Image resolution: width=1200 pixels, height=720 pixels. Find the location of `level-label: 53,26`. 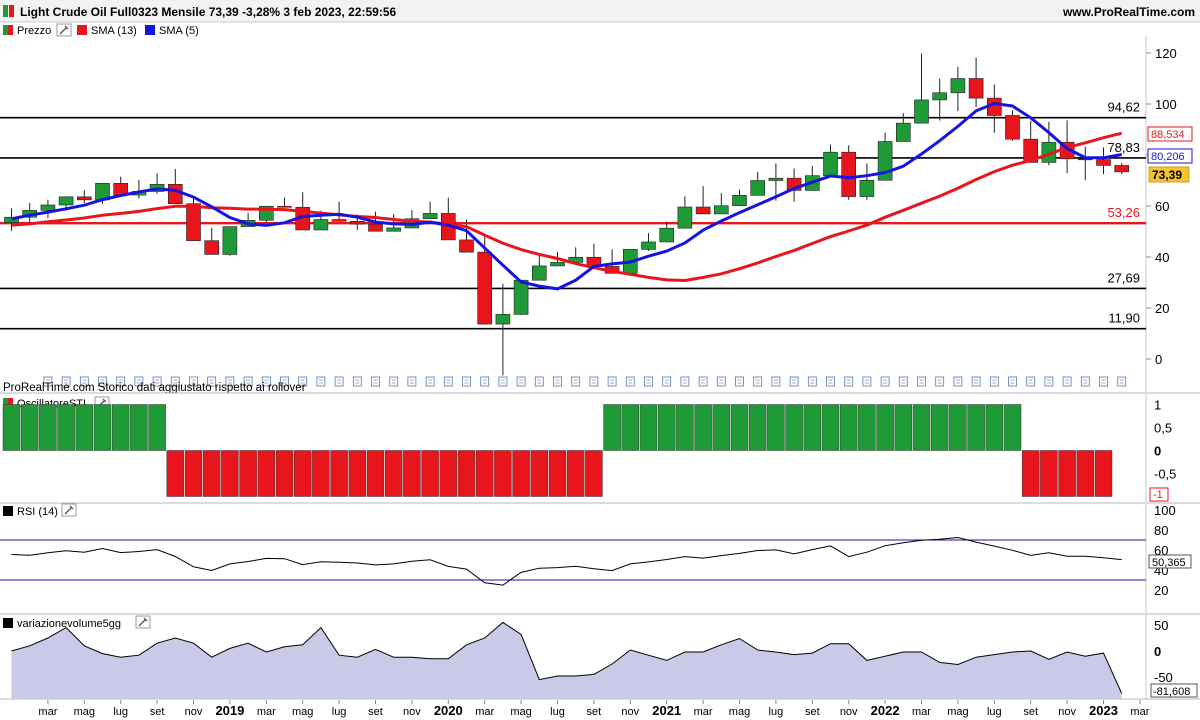

level-label: 53,26 is located at coordinates (1123, 212).